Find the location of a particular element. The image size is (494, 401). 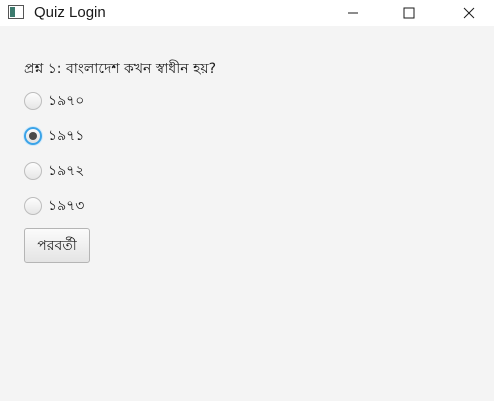

java-window-icon is located at coordinates (16, 12).